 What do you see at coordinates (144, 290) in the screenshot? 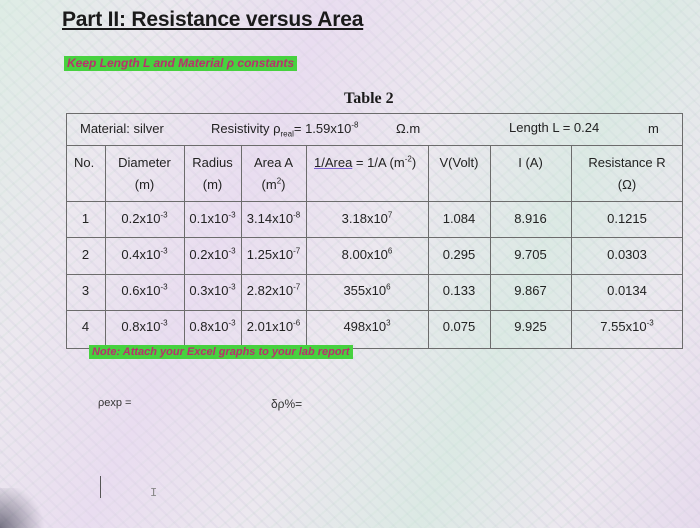
I see `cell-diameter: 0.6x10-3` at bounding box center [144, 290].